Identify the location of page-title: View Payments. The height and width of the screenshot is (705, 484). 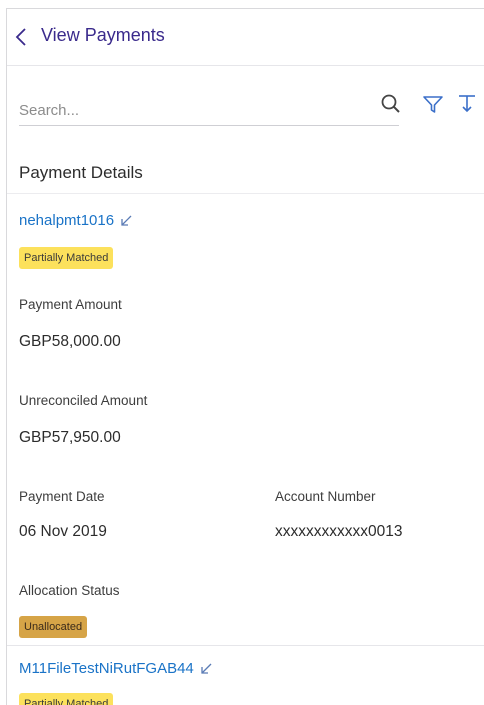
(103, 35).